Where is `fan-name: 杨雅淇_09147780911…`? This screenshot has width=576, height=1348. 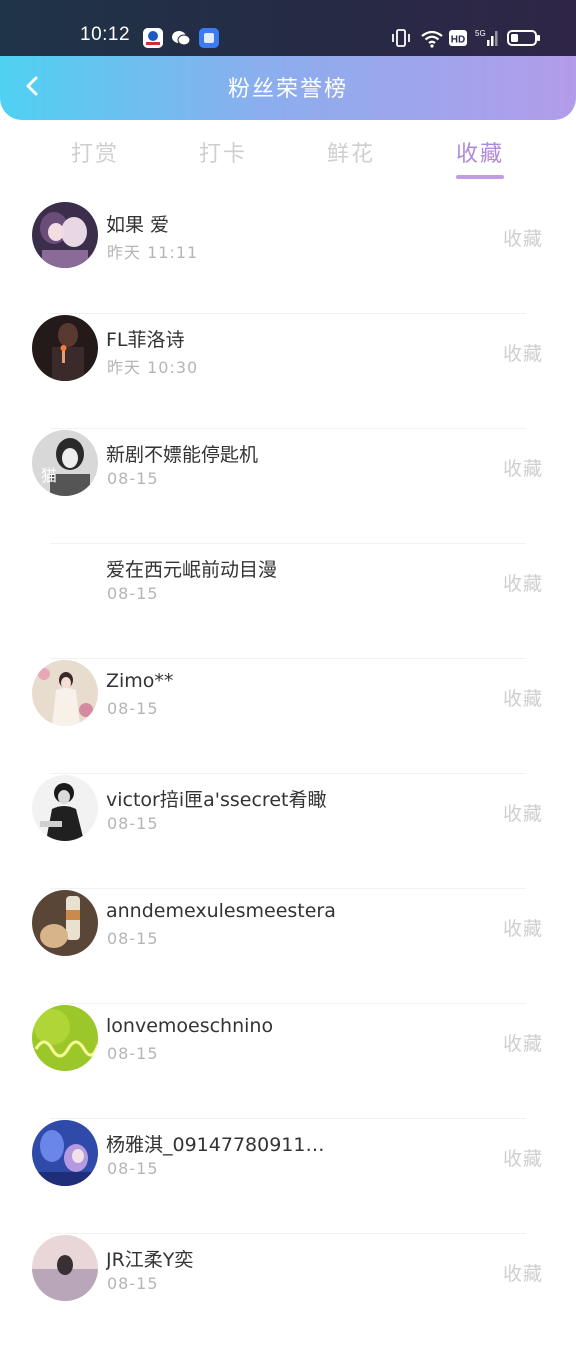
fan-name: 杨雅淇_09147780911… is located at coordinates (215, 1145).